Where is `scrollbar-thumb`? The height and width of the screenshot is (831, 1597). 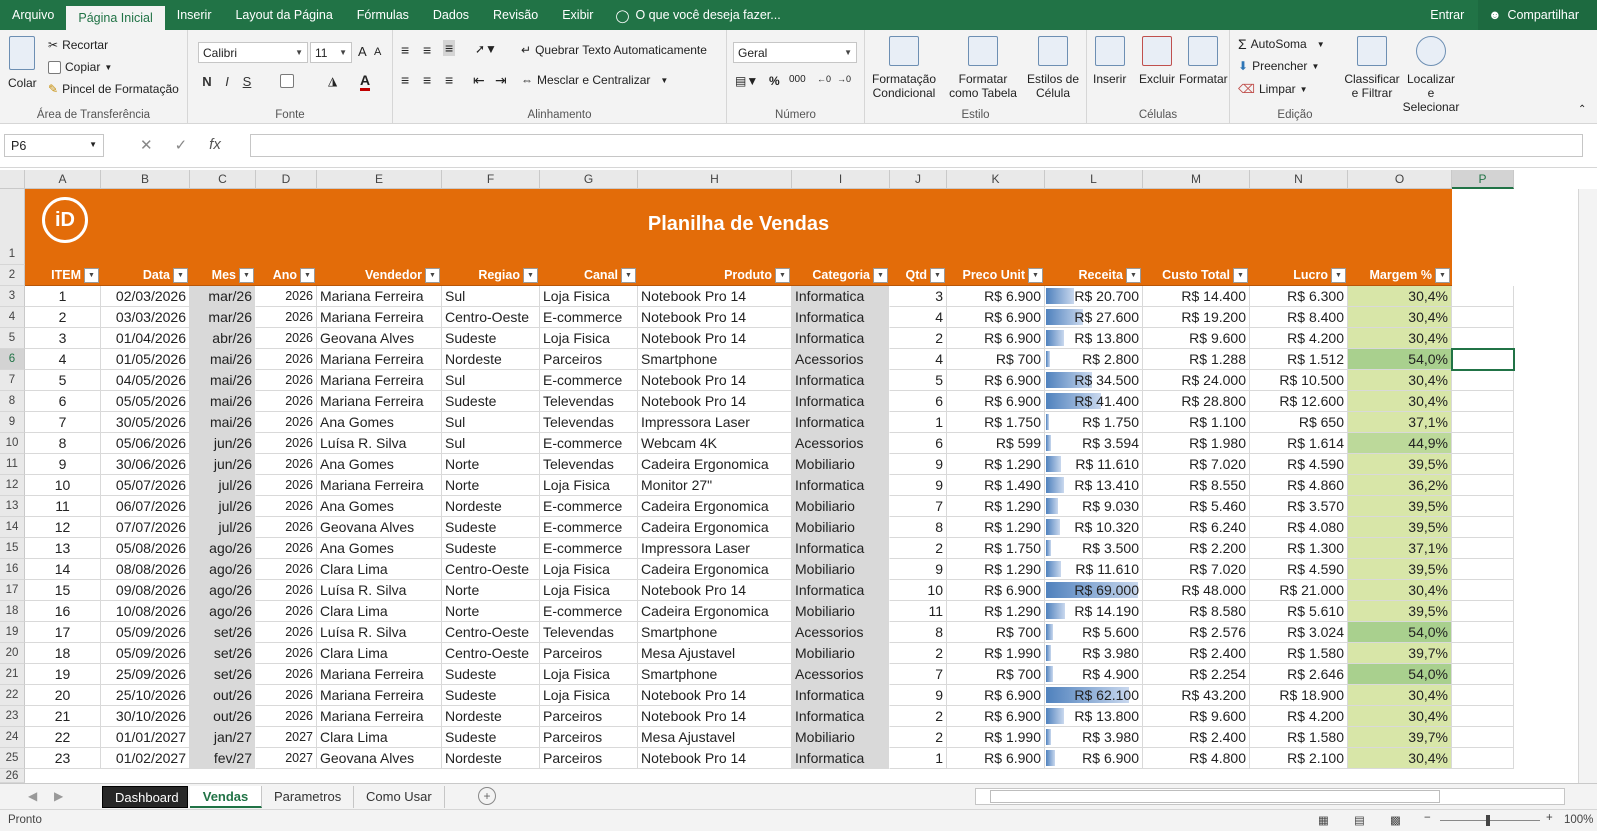
scrollbar-thumb is located at coordinates (1215, 796).